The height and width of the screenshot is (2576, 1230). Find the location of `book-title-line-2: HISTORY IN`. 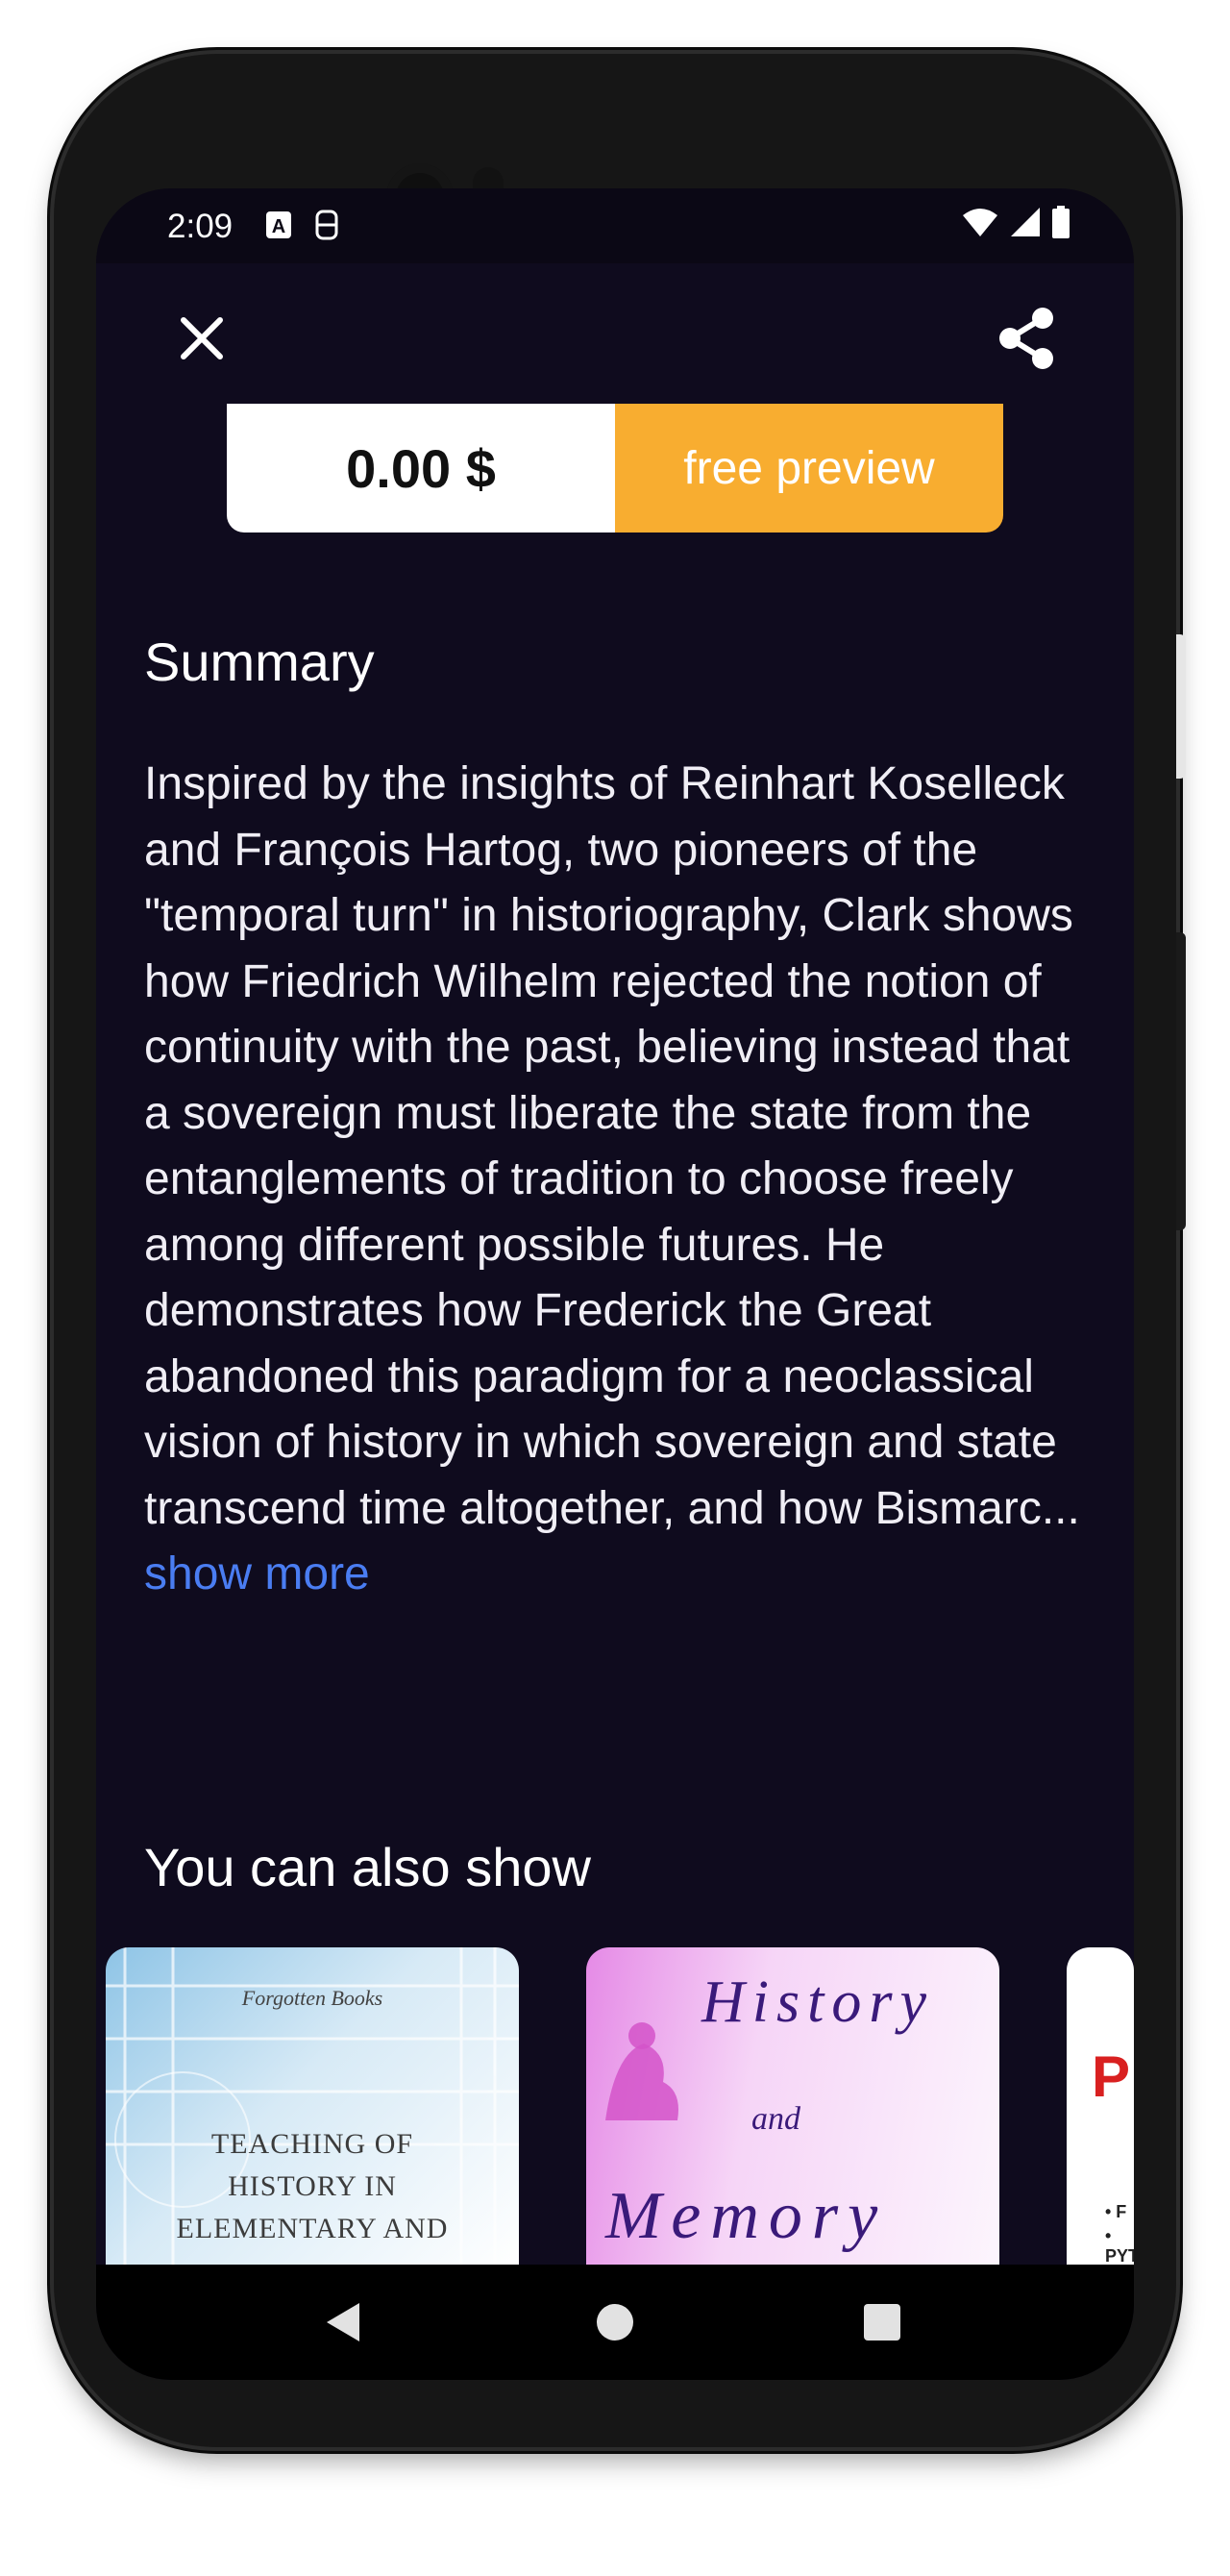

book-title-line-2: HISTORY IN is located at coordinates (313, 2186).